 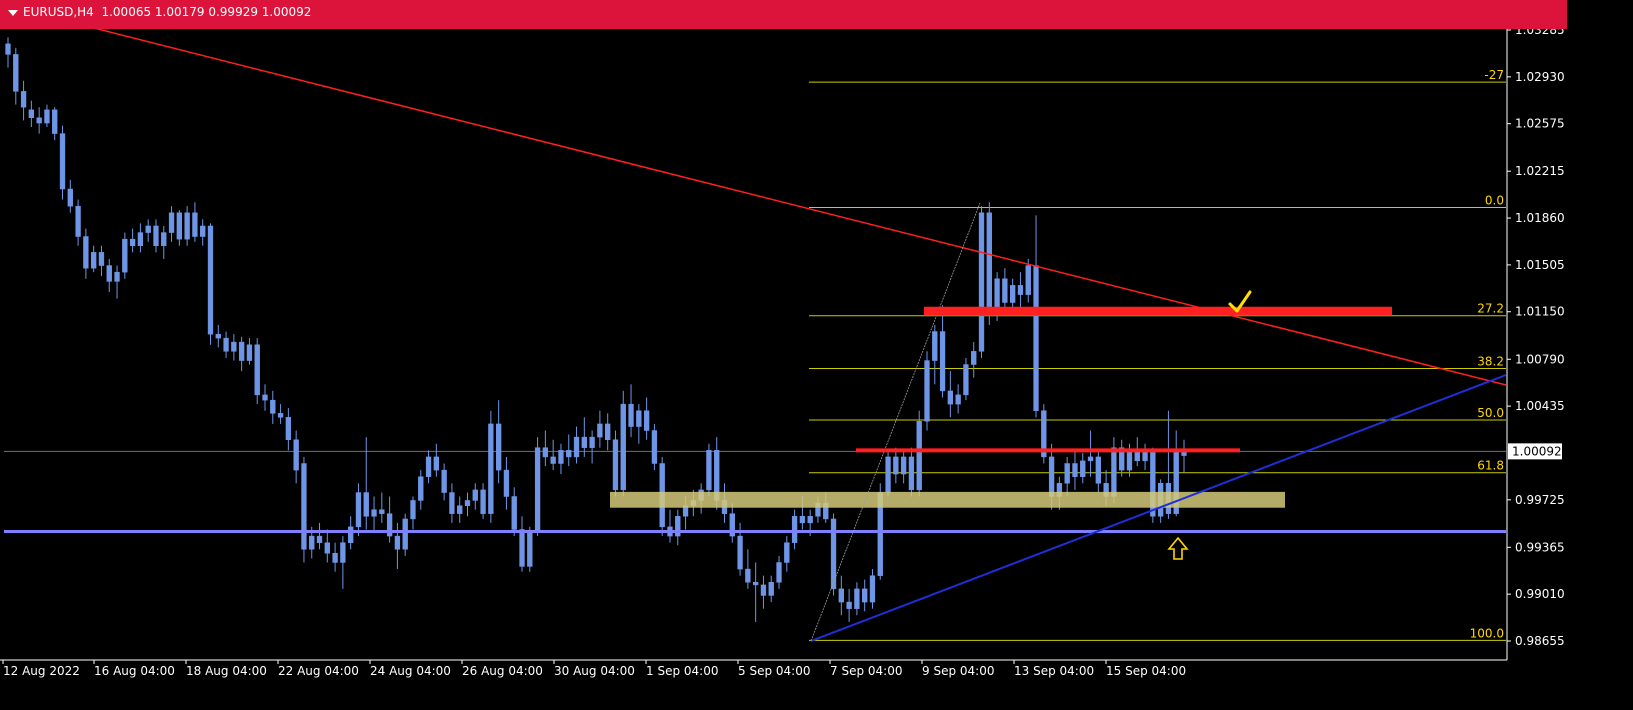 What do you see at coordinates (1540, 359) in the screenshot?
I see `price-tick-label: 1.00790` at bounding box center [1540, 359].